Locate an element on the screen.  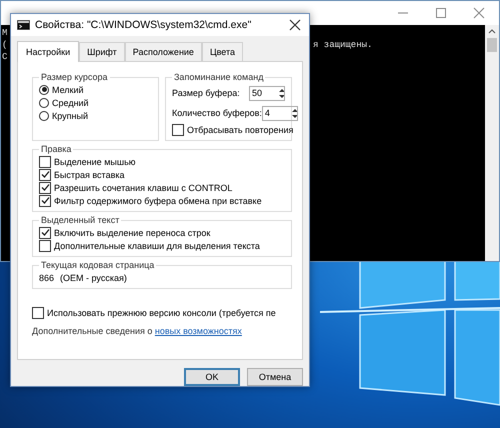
group-title: Правка is located at coordinates (56, 149).